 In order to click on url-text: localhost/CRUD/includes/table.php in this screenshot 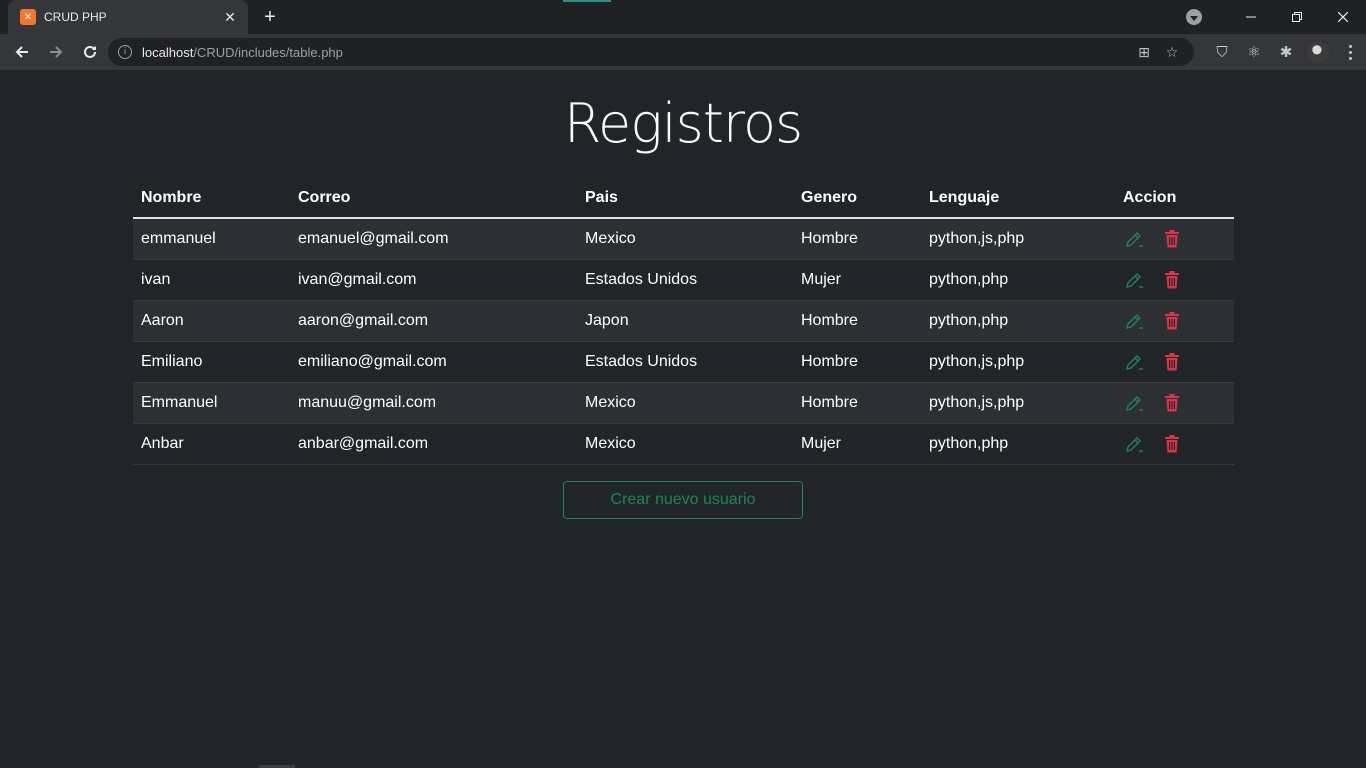, I will do `click(242, 52)`.